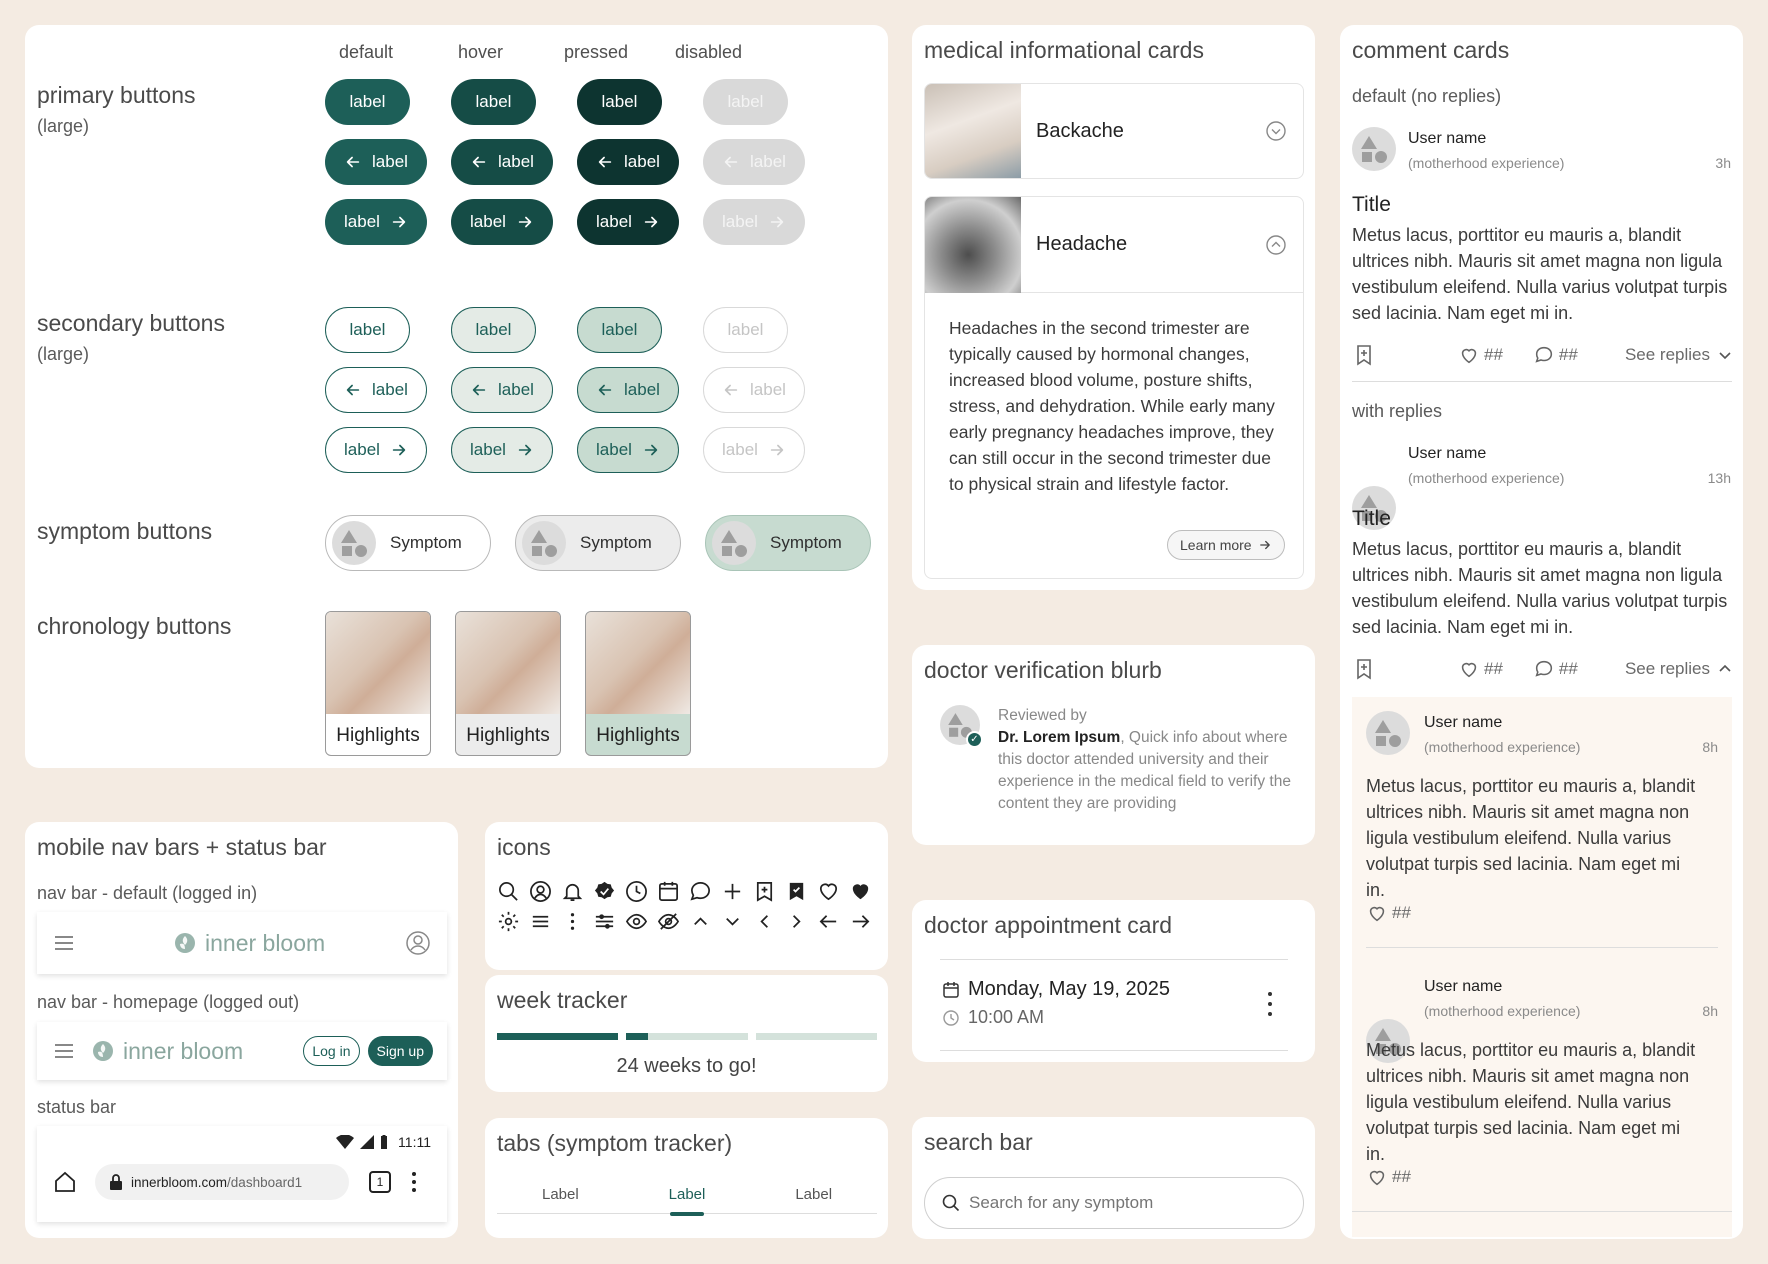  Describe the element at coordinates (788, 543) in the screenshot. I see `symptom-button-pressed: Symptom` at that location.